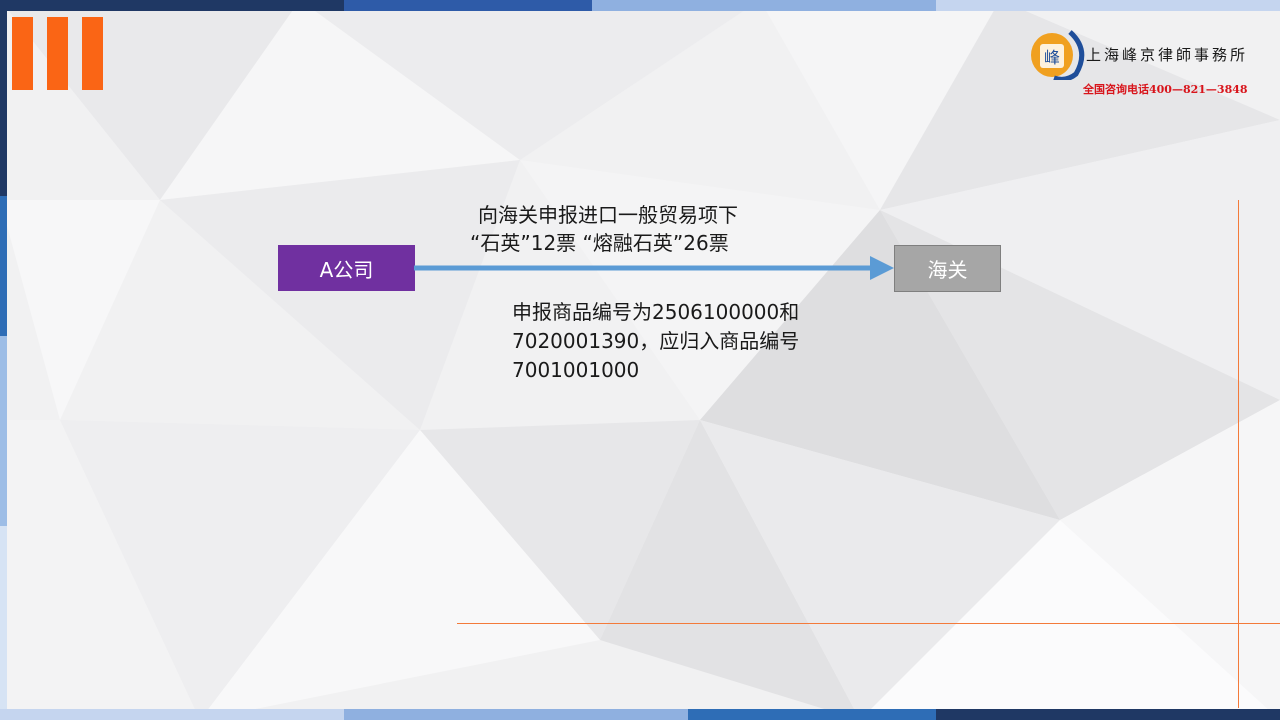 The width and height of the screenshot is (1280, 720). What do you see at coordinates (640, 714) in the screenshot?
I see `bottom-color-band` at bounding box center [640, 714].